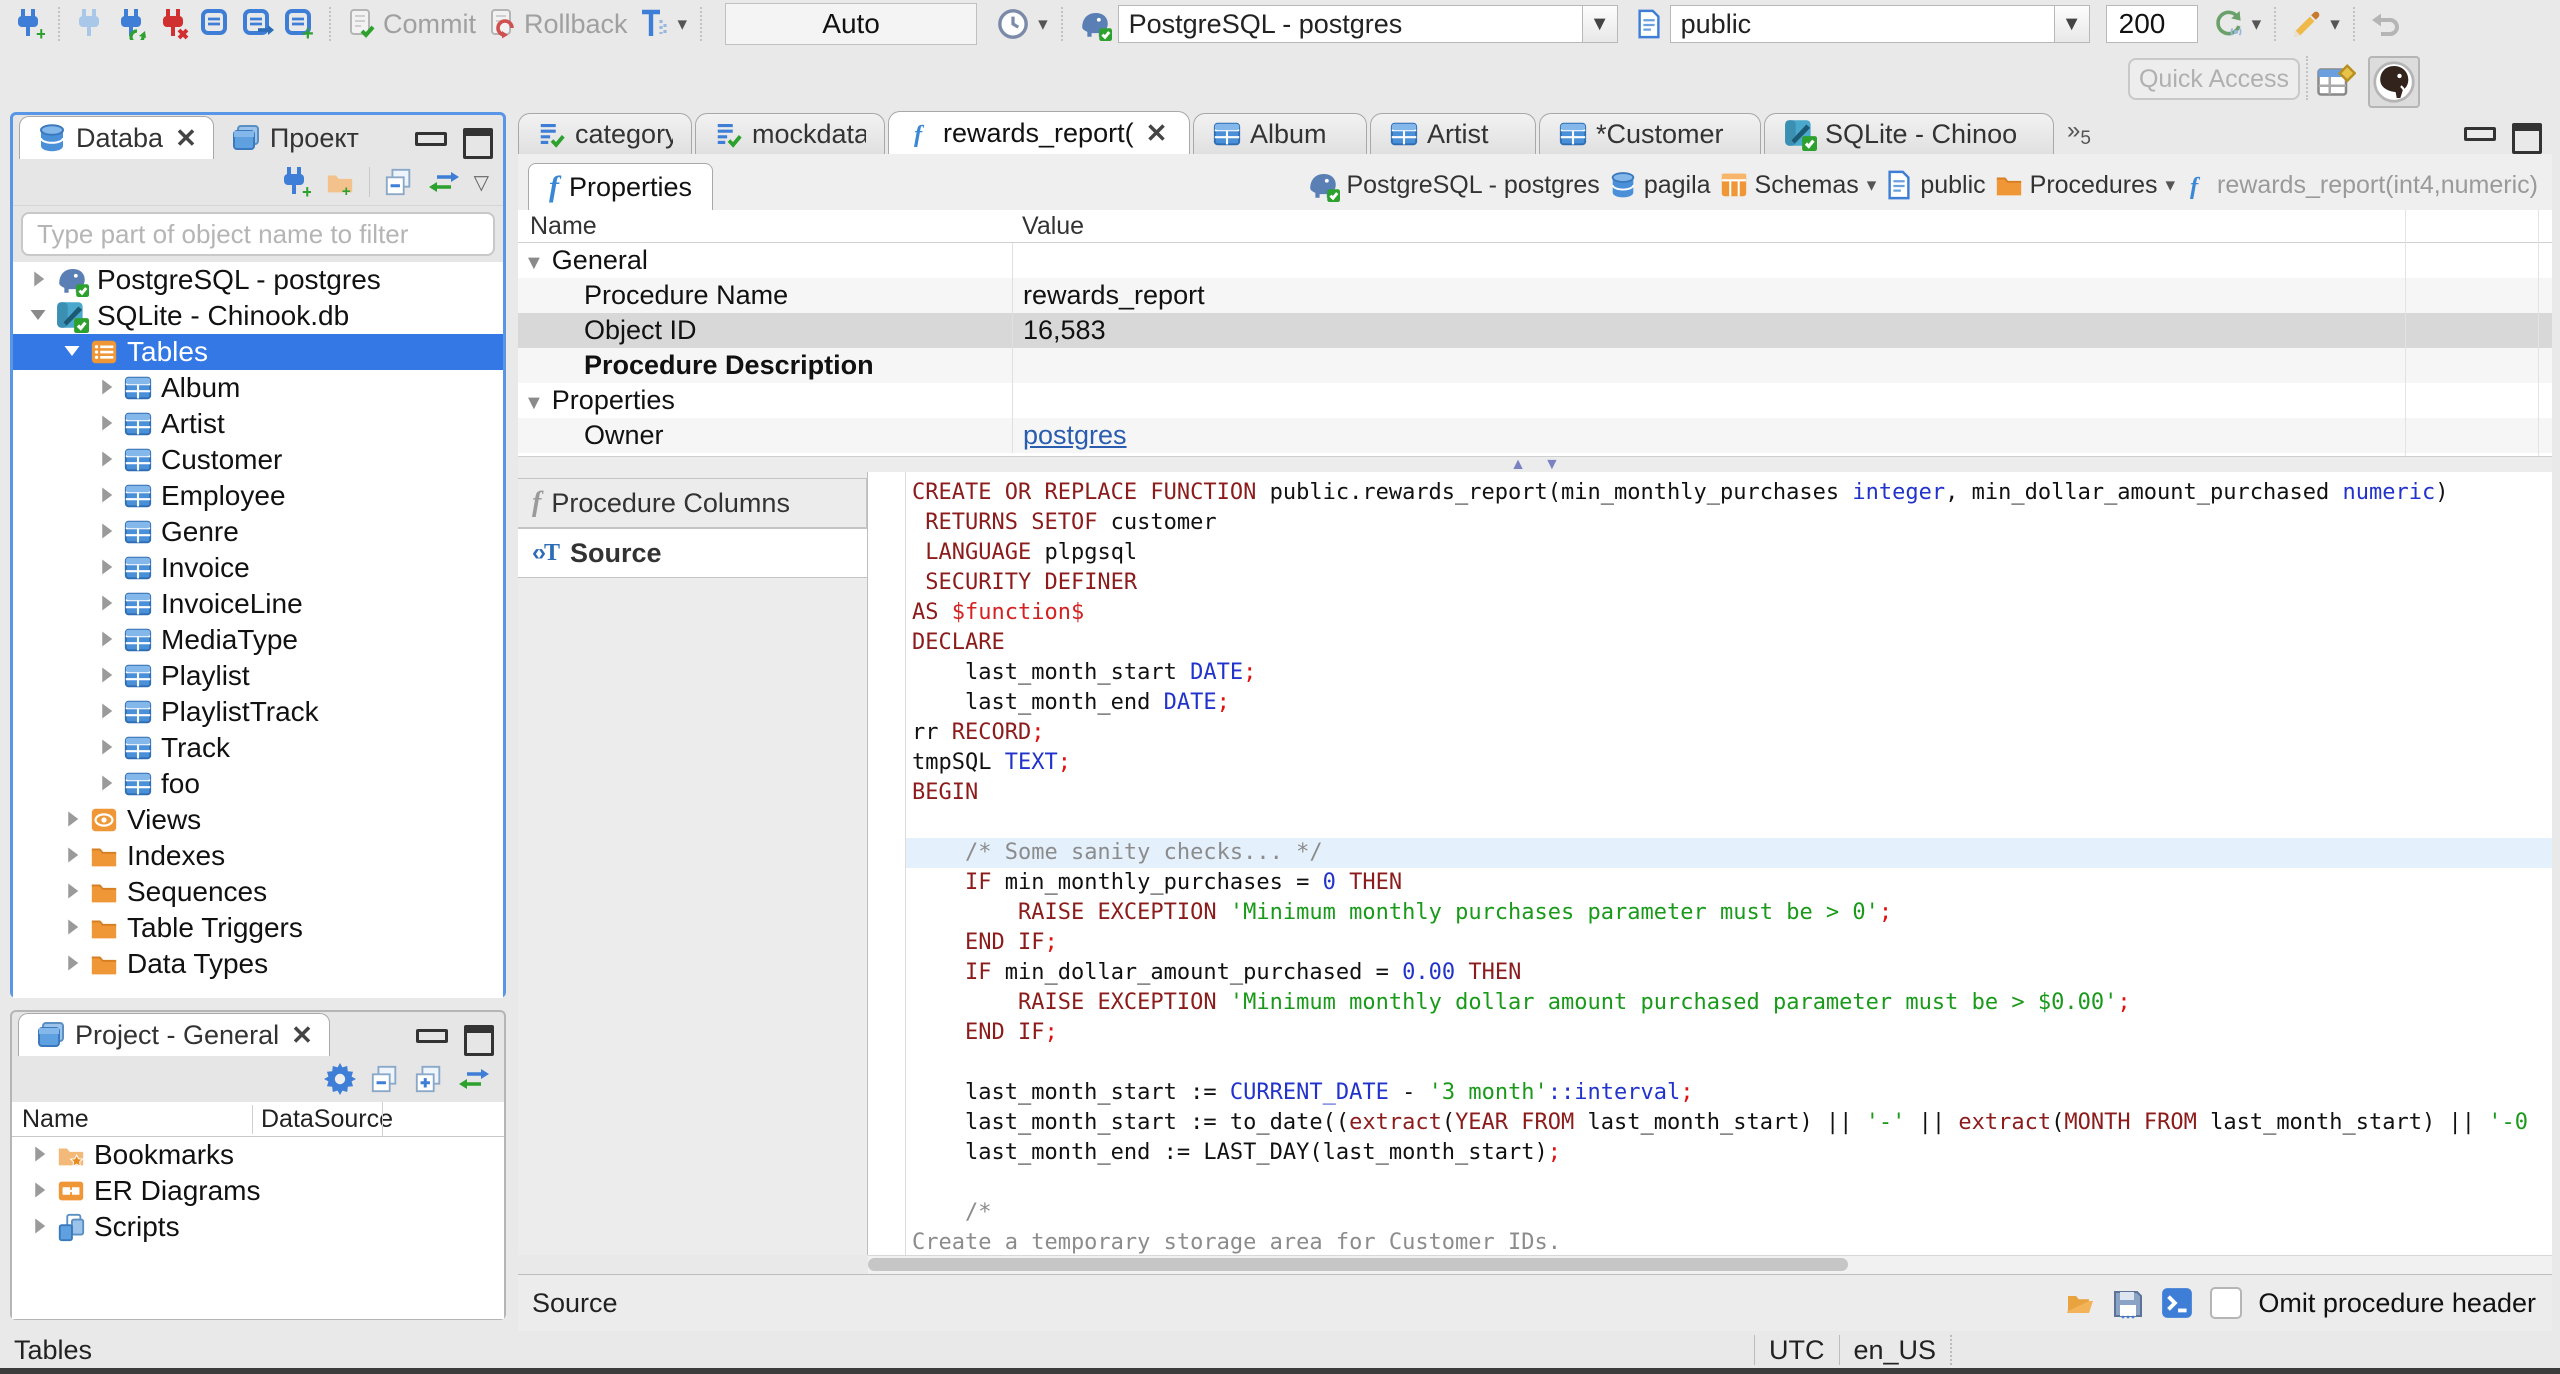 The height and width of the screenshot is (1374, 2560). I want to click on property-row-object-id: Object ID 16,583, so click(1535, 330).